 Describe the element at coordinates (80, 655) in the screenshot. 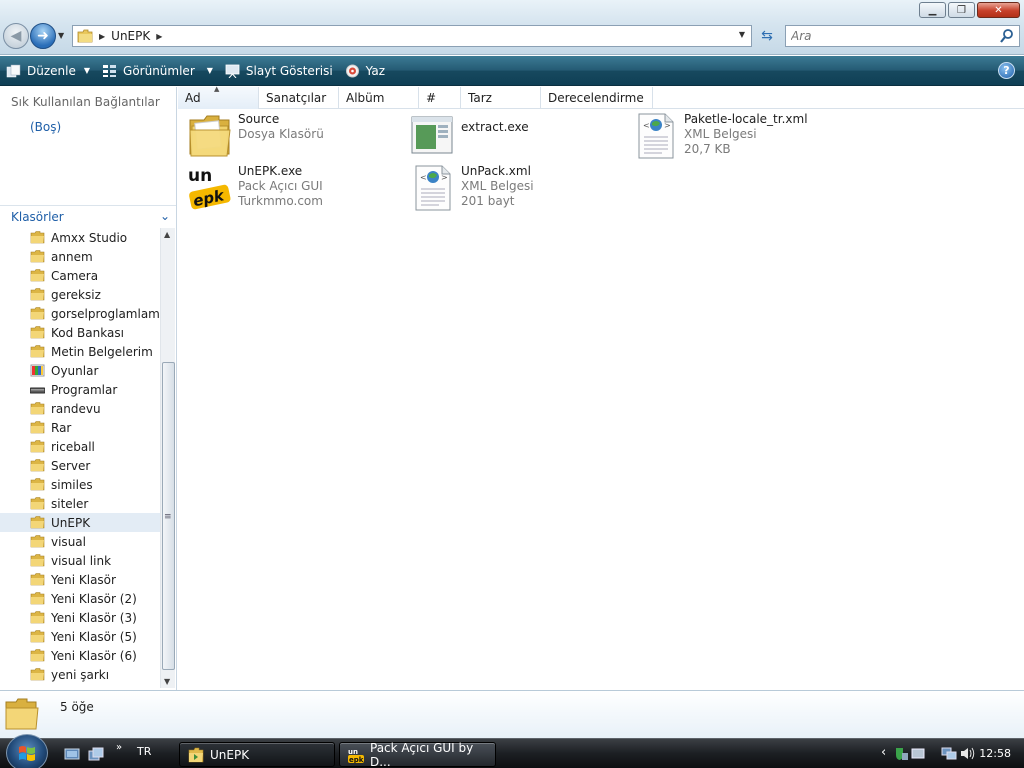

I see `tree-item: Yeni Klasör (6)` at that location.